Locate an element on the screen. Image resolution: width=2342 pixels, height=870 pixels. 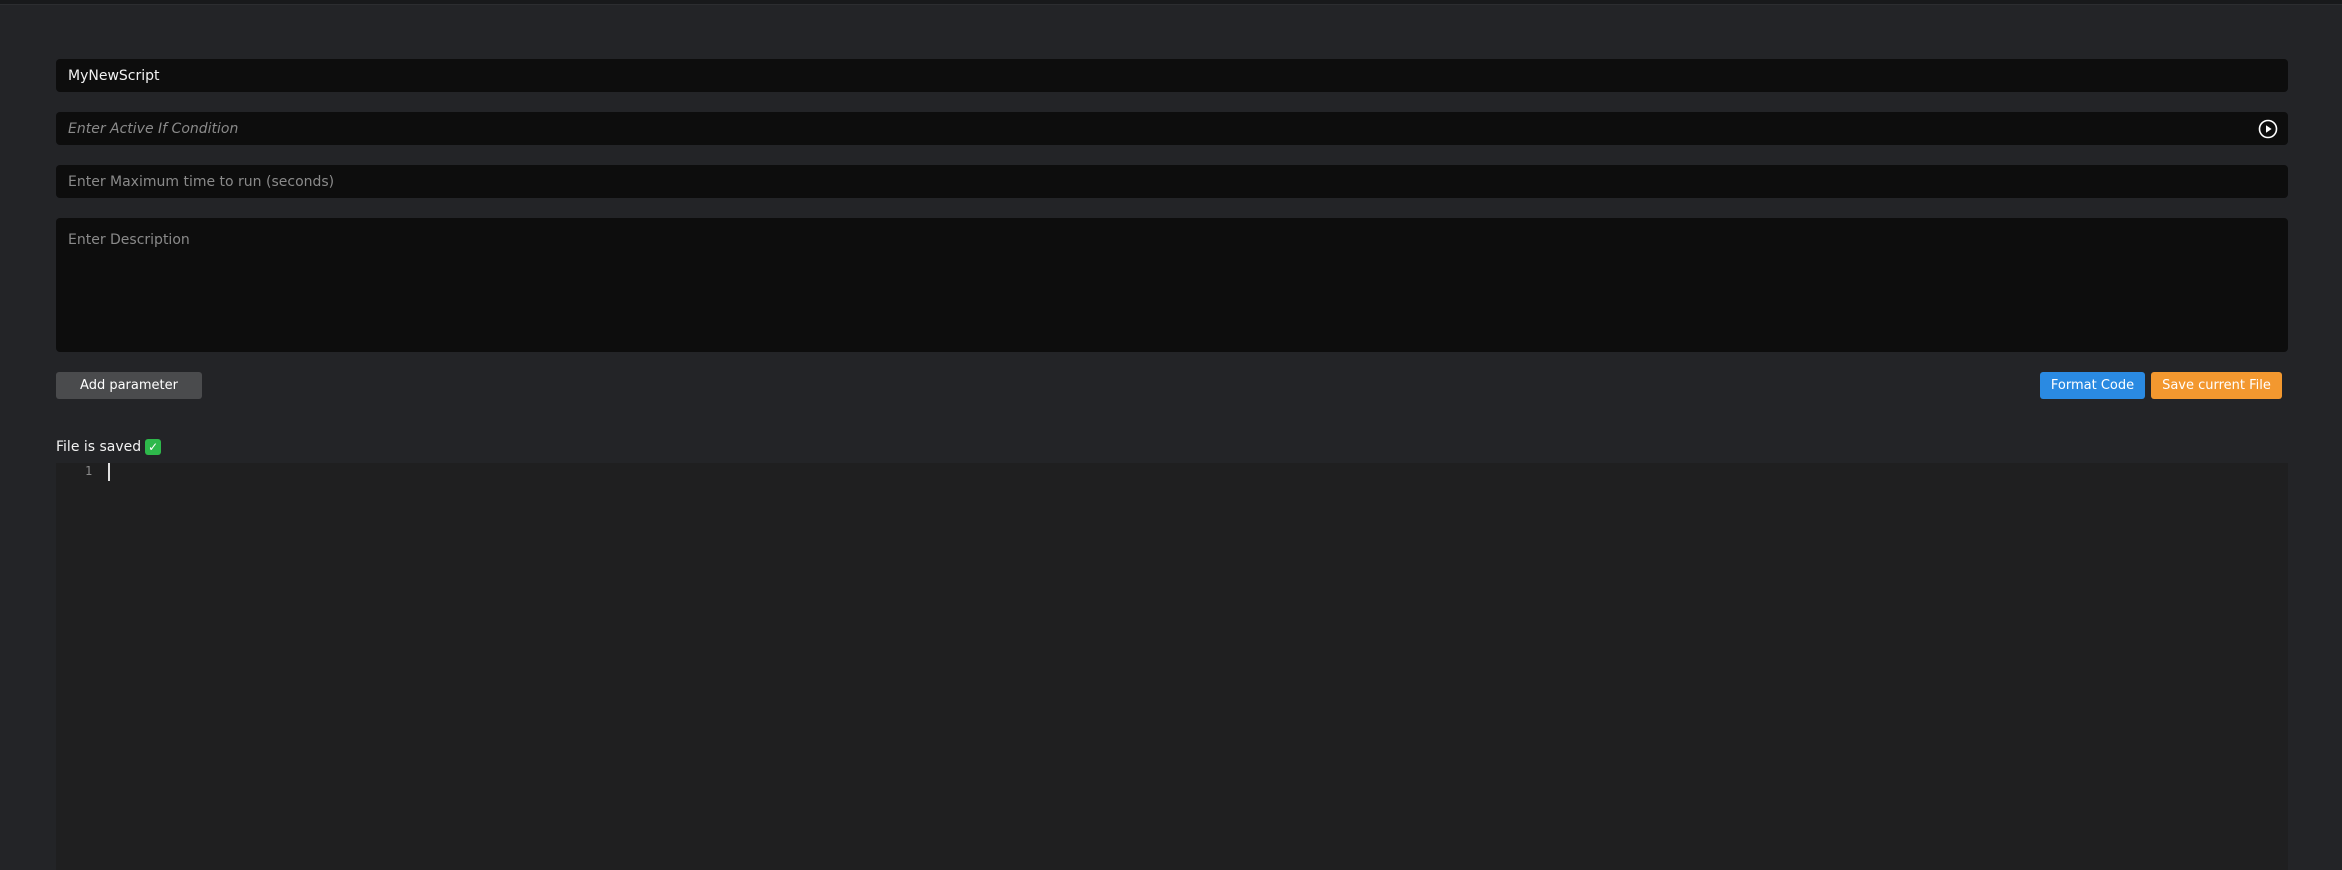
add-parameter-button: Add parameter is located at coordinates (129, 385).